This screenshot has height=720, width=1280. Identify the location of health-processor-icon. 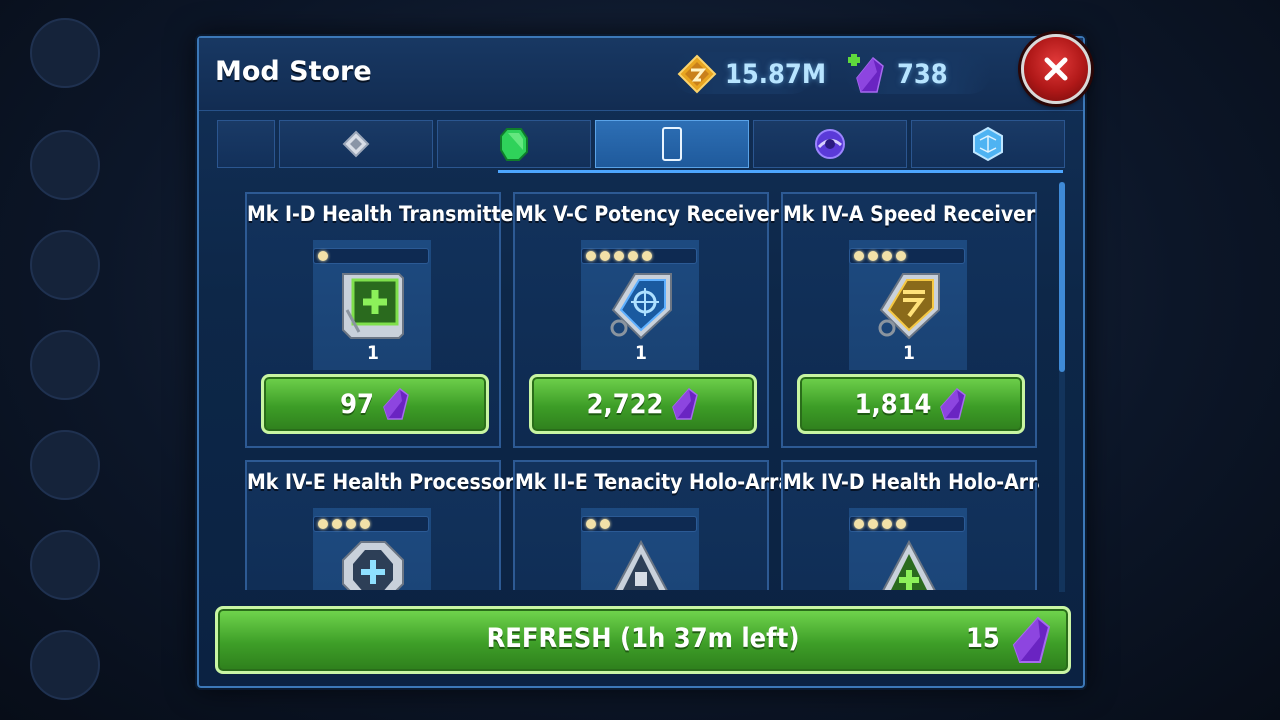
(373, 565).